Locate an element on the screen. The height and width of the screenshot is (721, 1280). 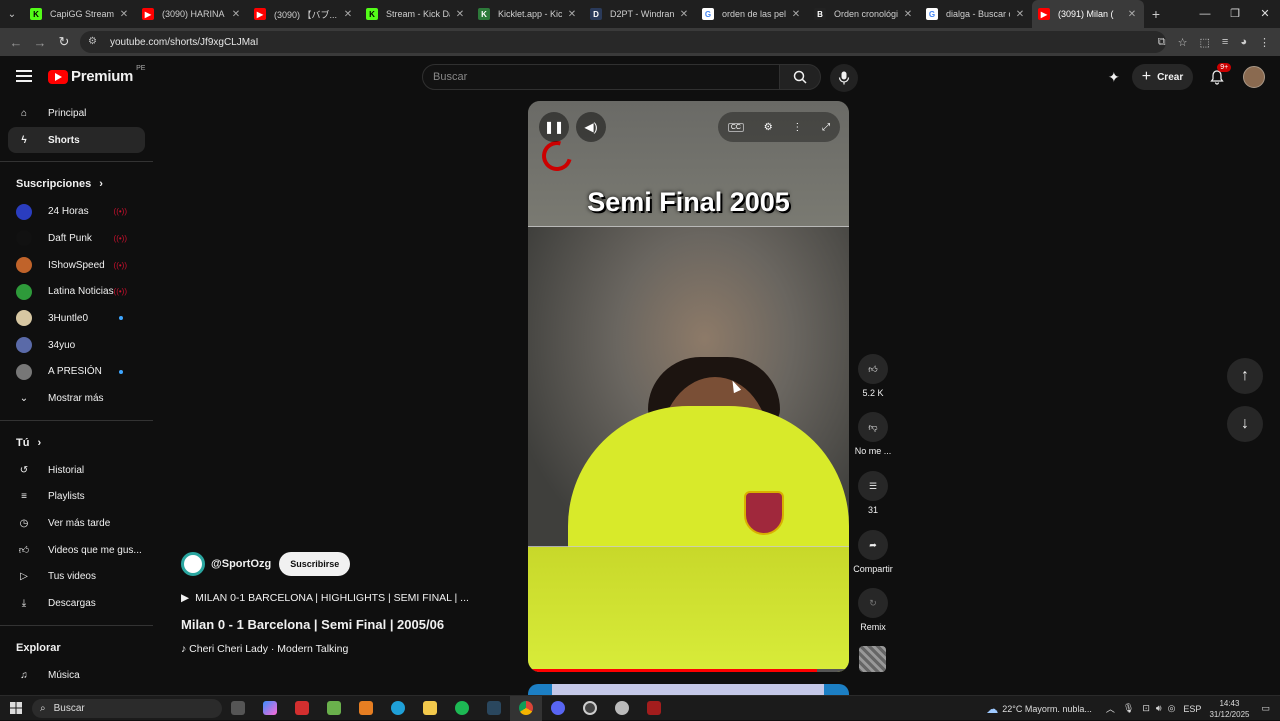
bookmark-star-icon: ☆ is located at coordinates (1183, 42).